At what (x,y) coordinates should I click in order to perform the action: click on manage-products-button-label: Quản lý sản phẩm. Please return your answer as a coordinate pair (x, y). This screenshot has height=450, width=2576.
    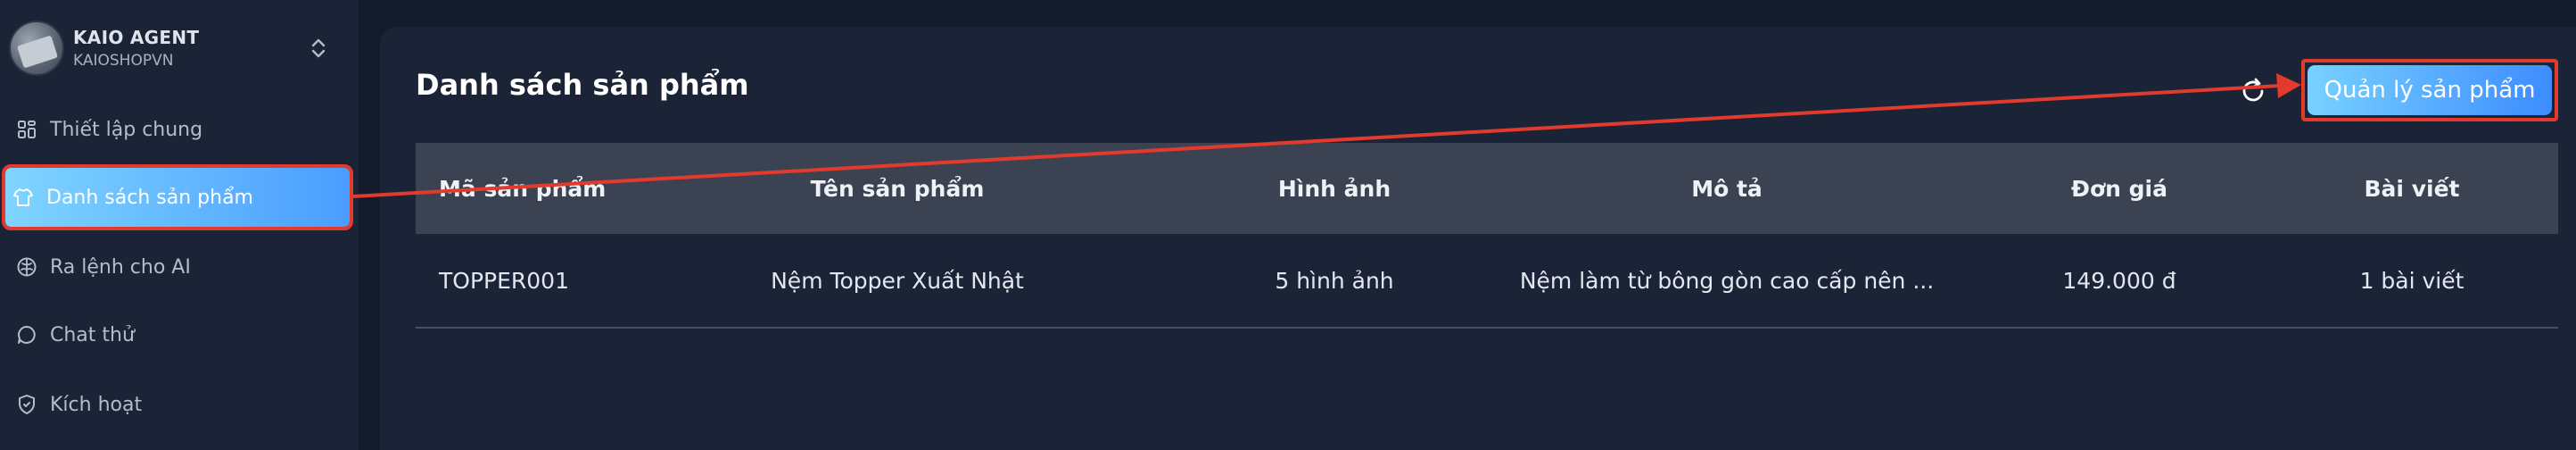
    Looking at the image, I should click on (2430, 90).